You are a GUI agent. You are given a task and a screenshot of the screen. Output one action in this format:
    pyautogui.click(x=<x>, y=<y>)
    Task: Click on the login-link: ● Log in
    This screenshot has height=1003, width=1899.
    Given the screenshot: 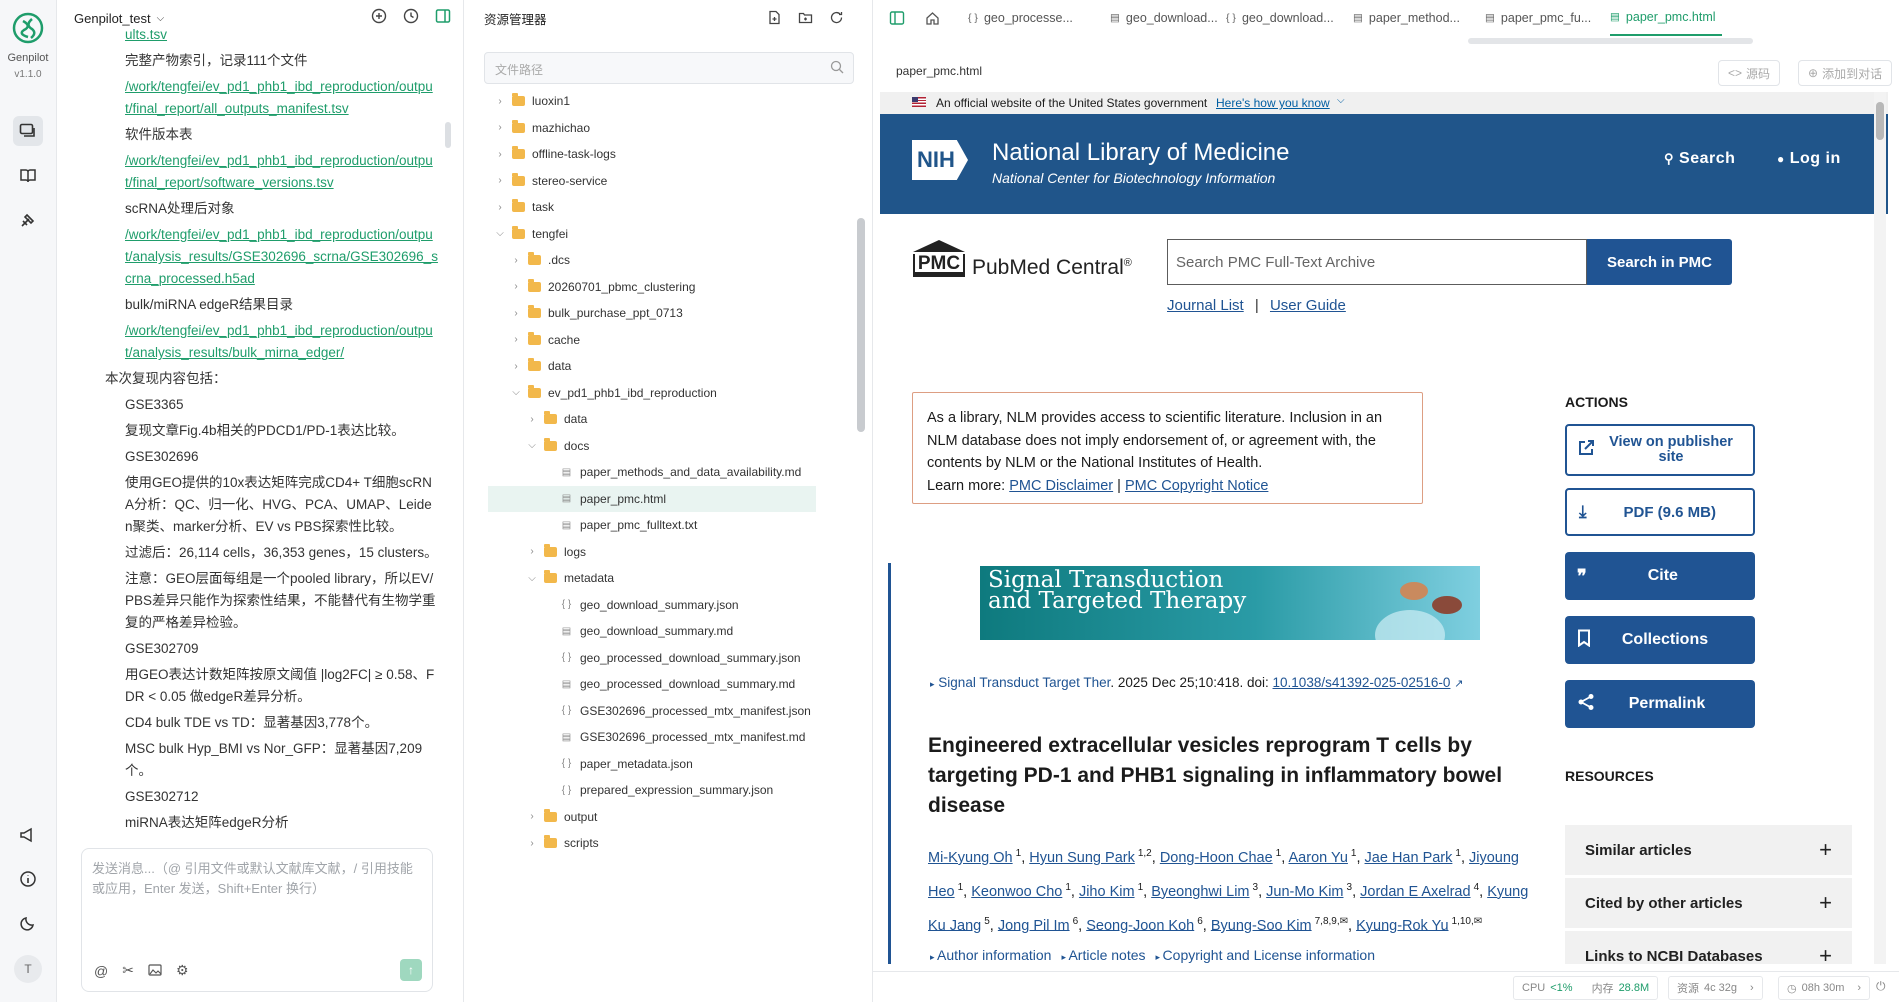 What is the action you would take?
    pyautogui.click(x=1809, y=159)
    